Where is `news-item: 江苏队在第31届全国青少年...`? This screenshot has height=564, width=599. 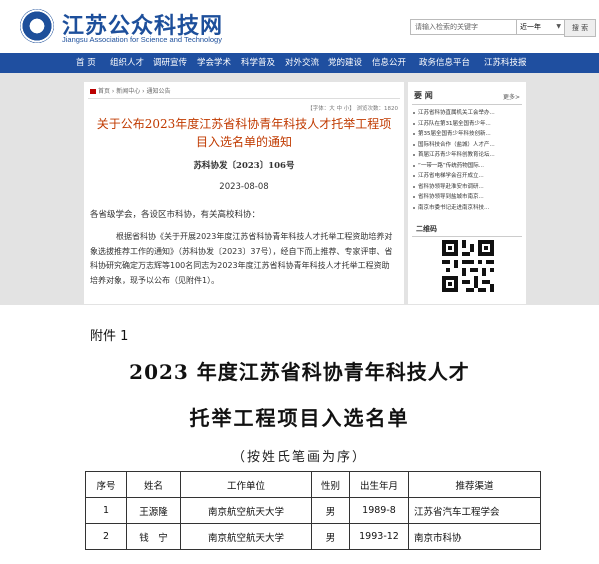
news-item: 江苏队在第31届全国青少年... is located at coordinates (467, 124).